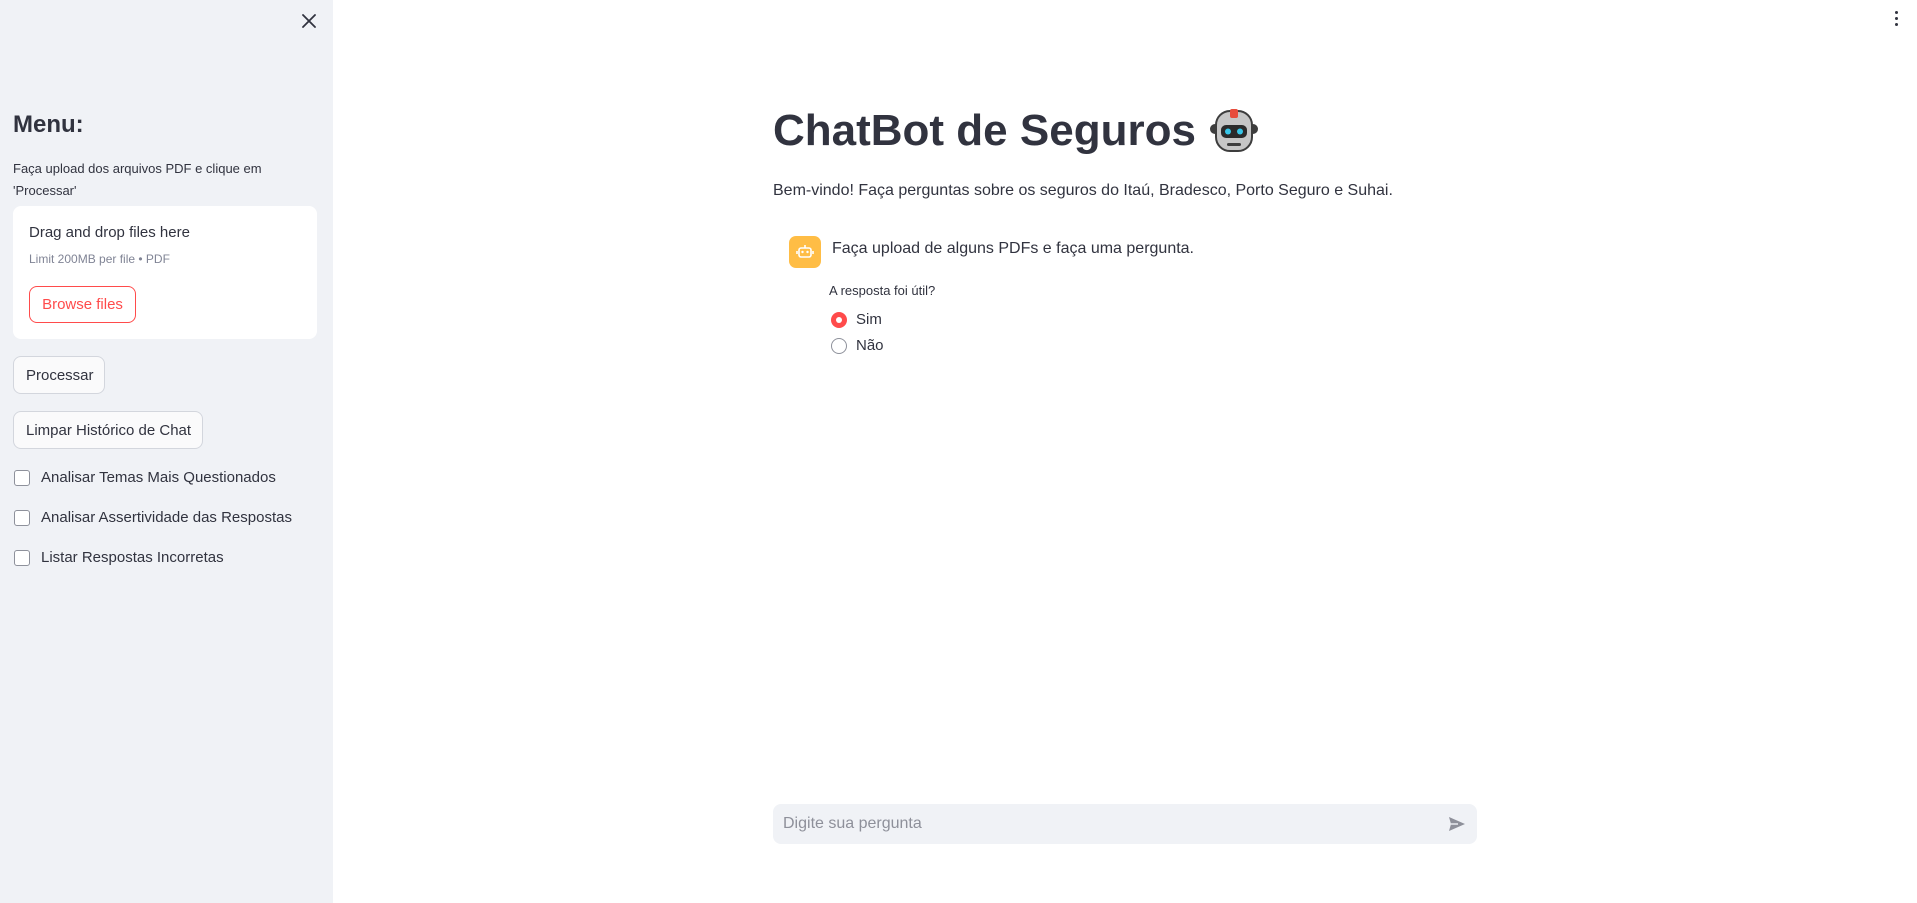 This screenshot has width=1917, height=903. Describe the element at coordinates (132, 557) in the screenshot. I see `checkbox-label: Listar Respostas Incorretas` at that location.